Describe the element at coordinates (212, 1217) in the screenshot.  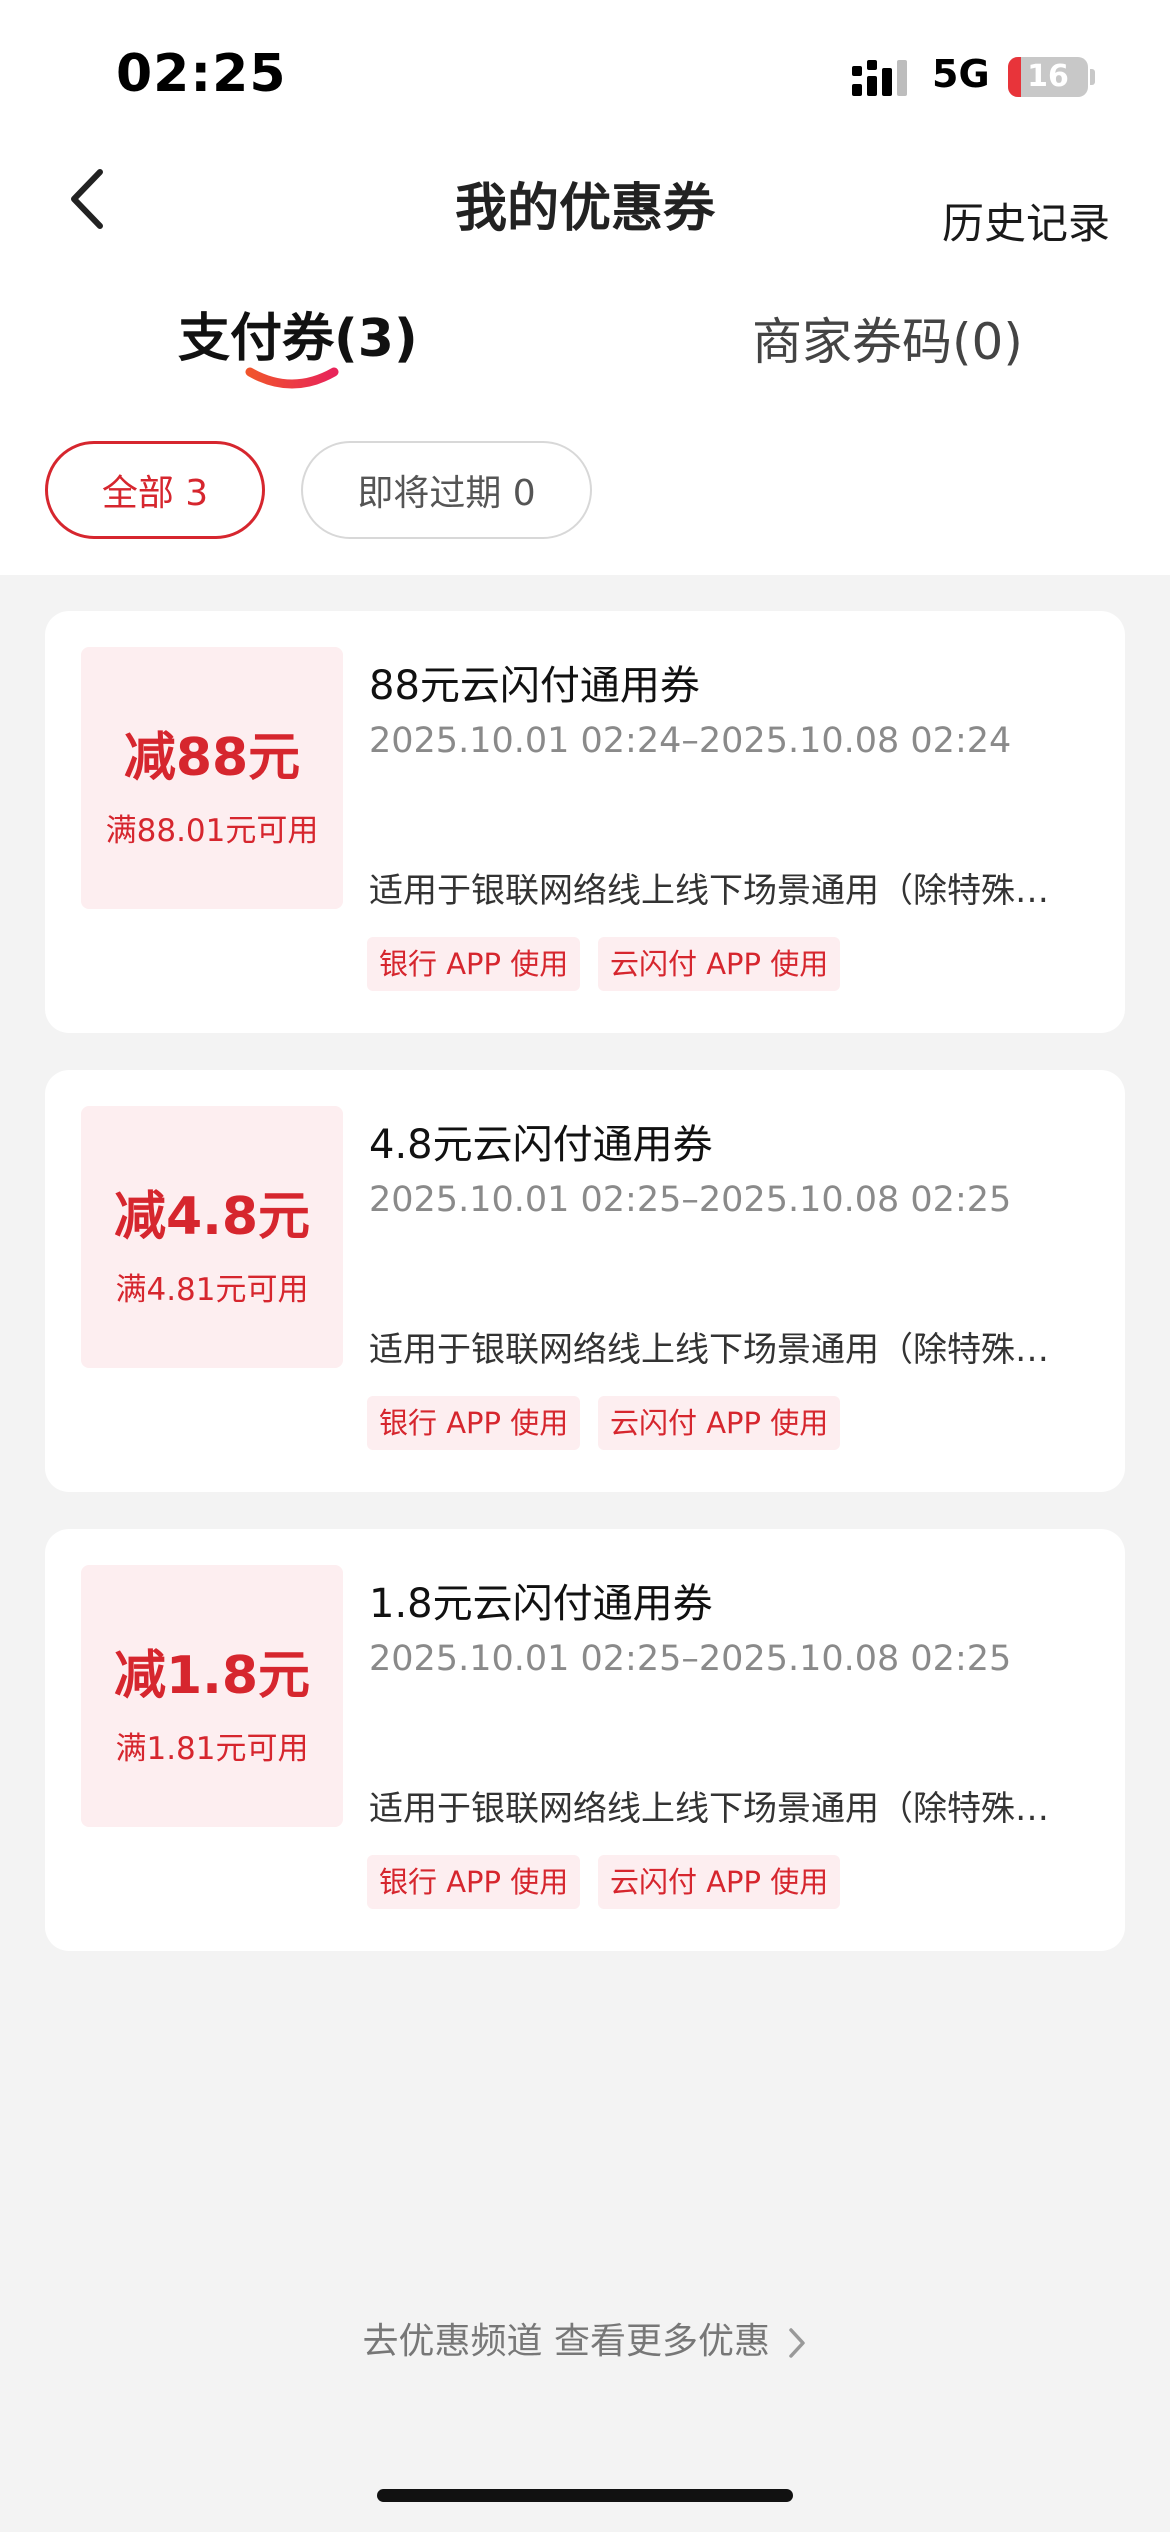
I see `coupon-amount: 减4.8元` at that location.